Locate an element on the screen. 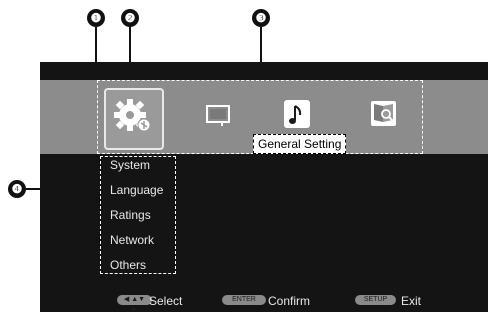 This screenshot has width=488, height=315. callout-2: ❷ is located at coordinates (130, 18).